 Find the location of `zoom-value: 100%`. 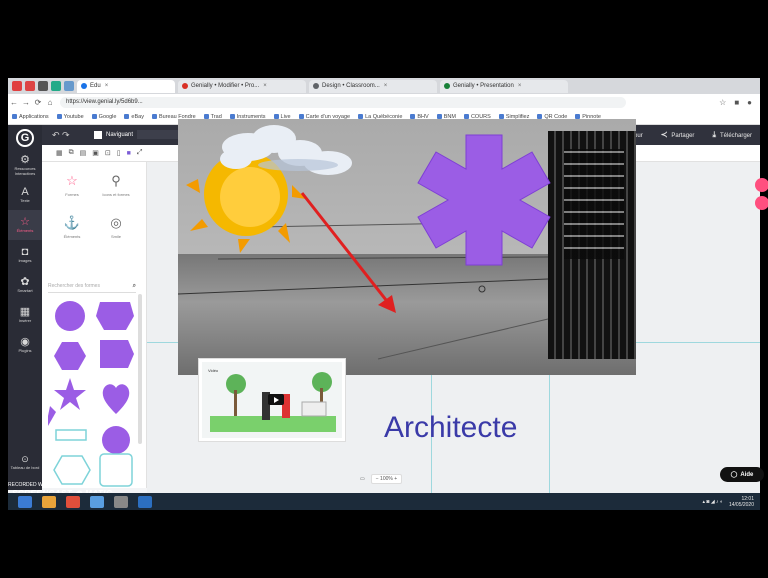

zoom-value: 100% is located at coordinates (386, 479).